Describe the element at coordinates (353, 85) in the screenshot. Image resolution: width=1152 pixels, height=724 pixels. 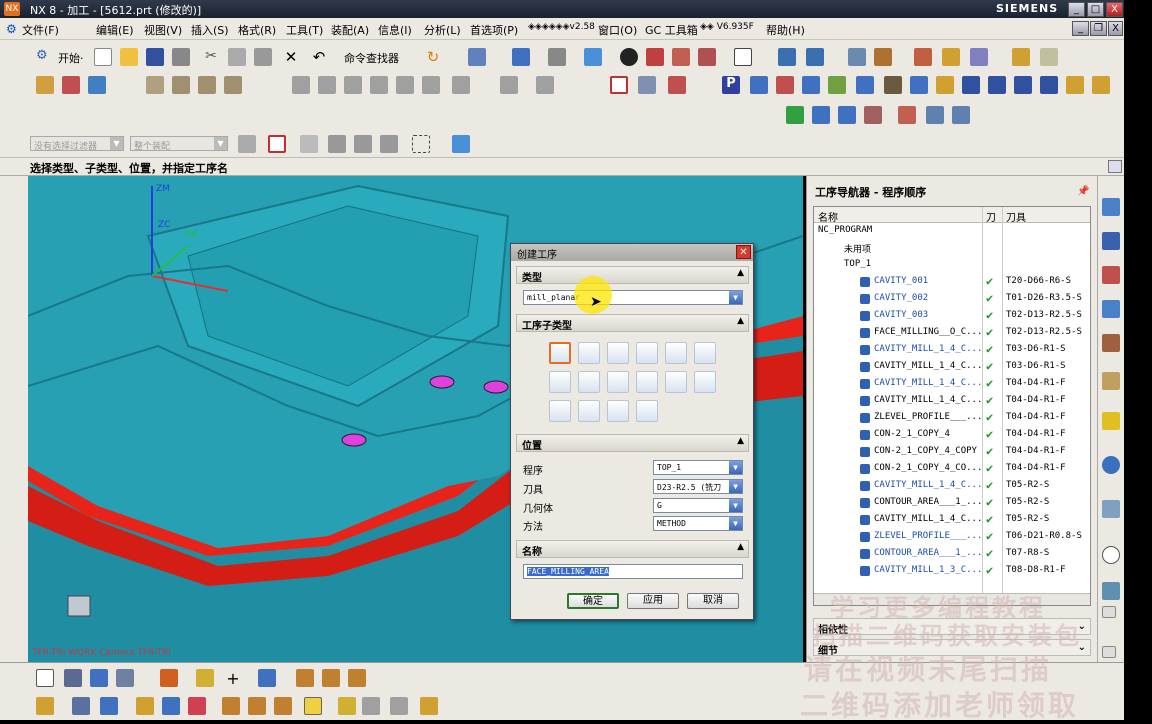
I see `offset-icon` at that location.